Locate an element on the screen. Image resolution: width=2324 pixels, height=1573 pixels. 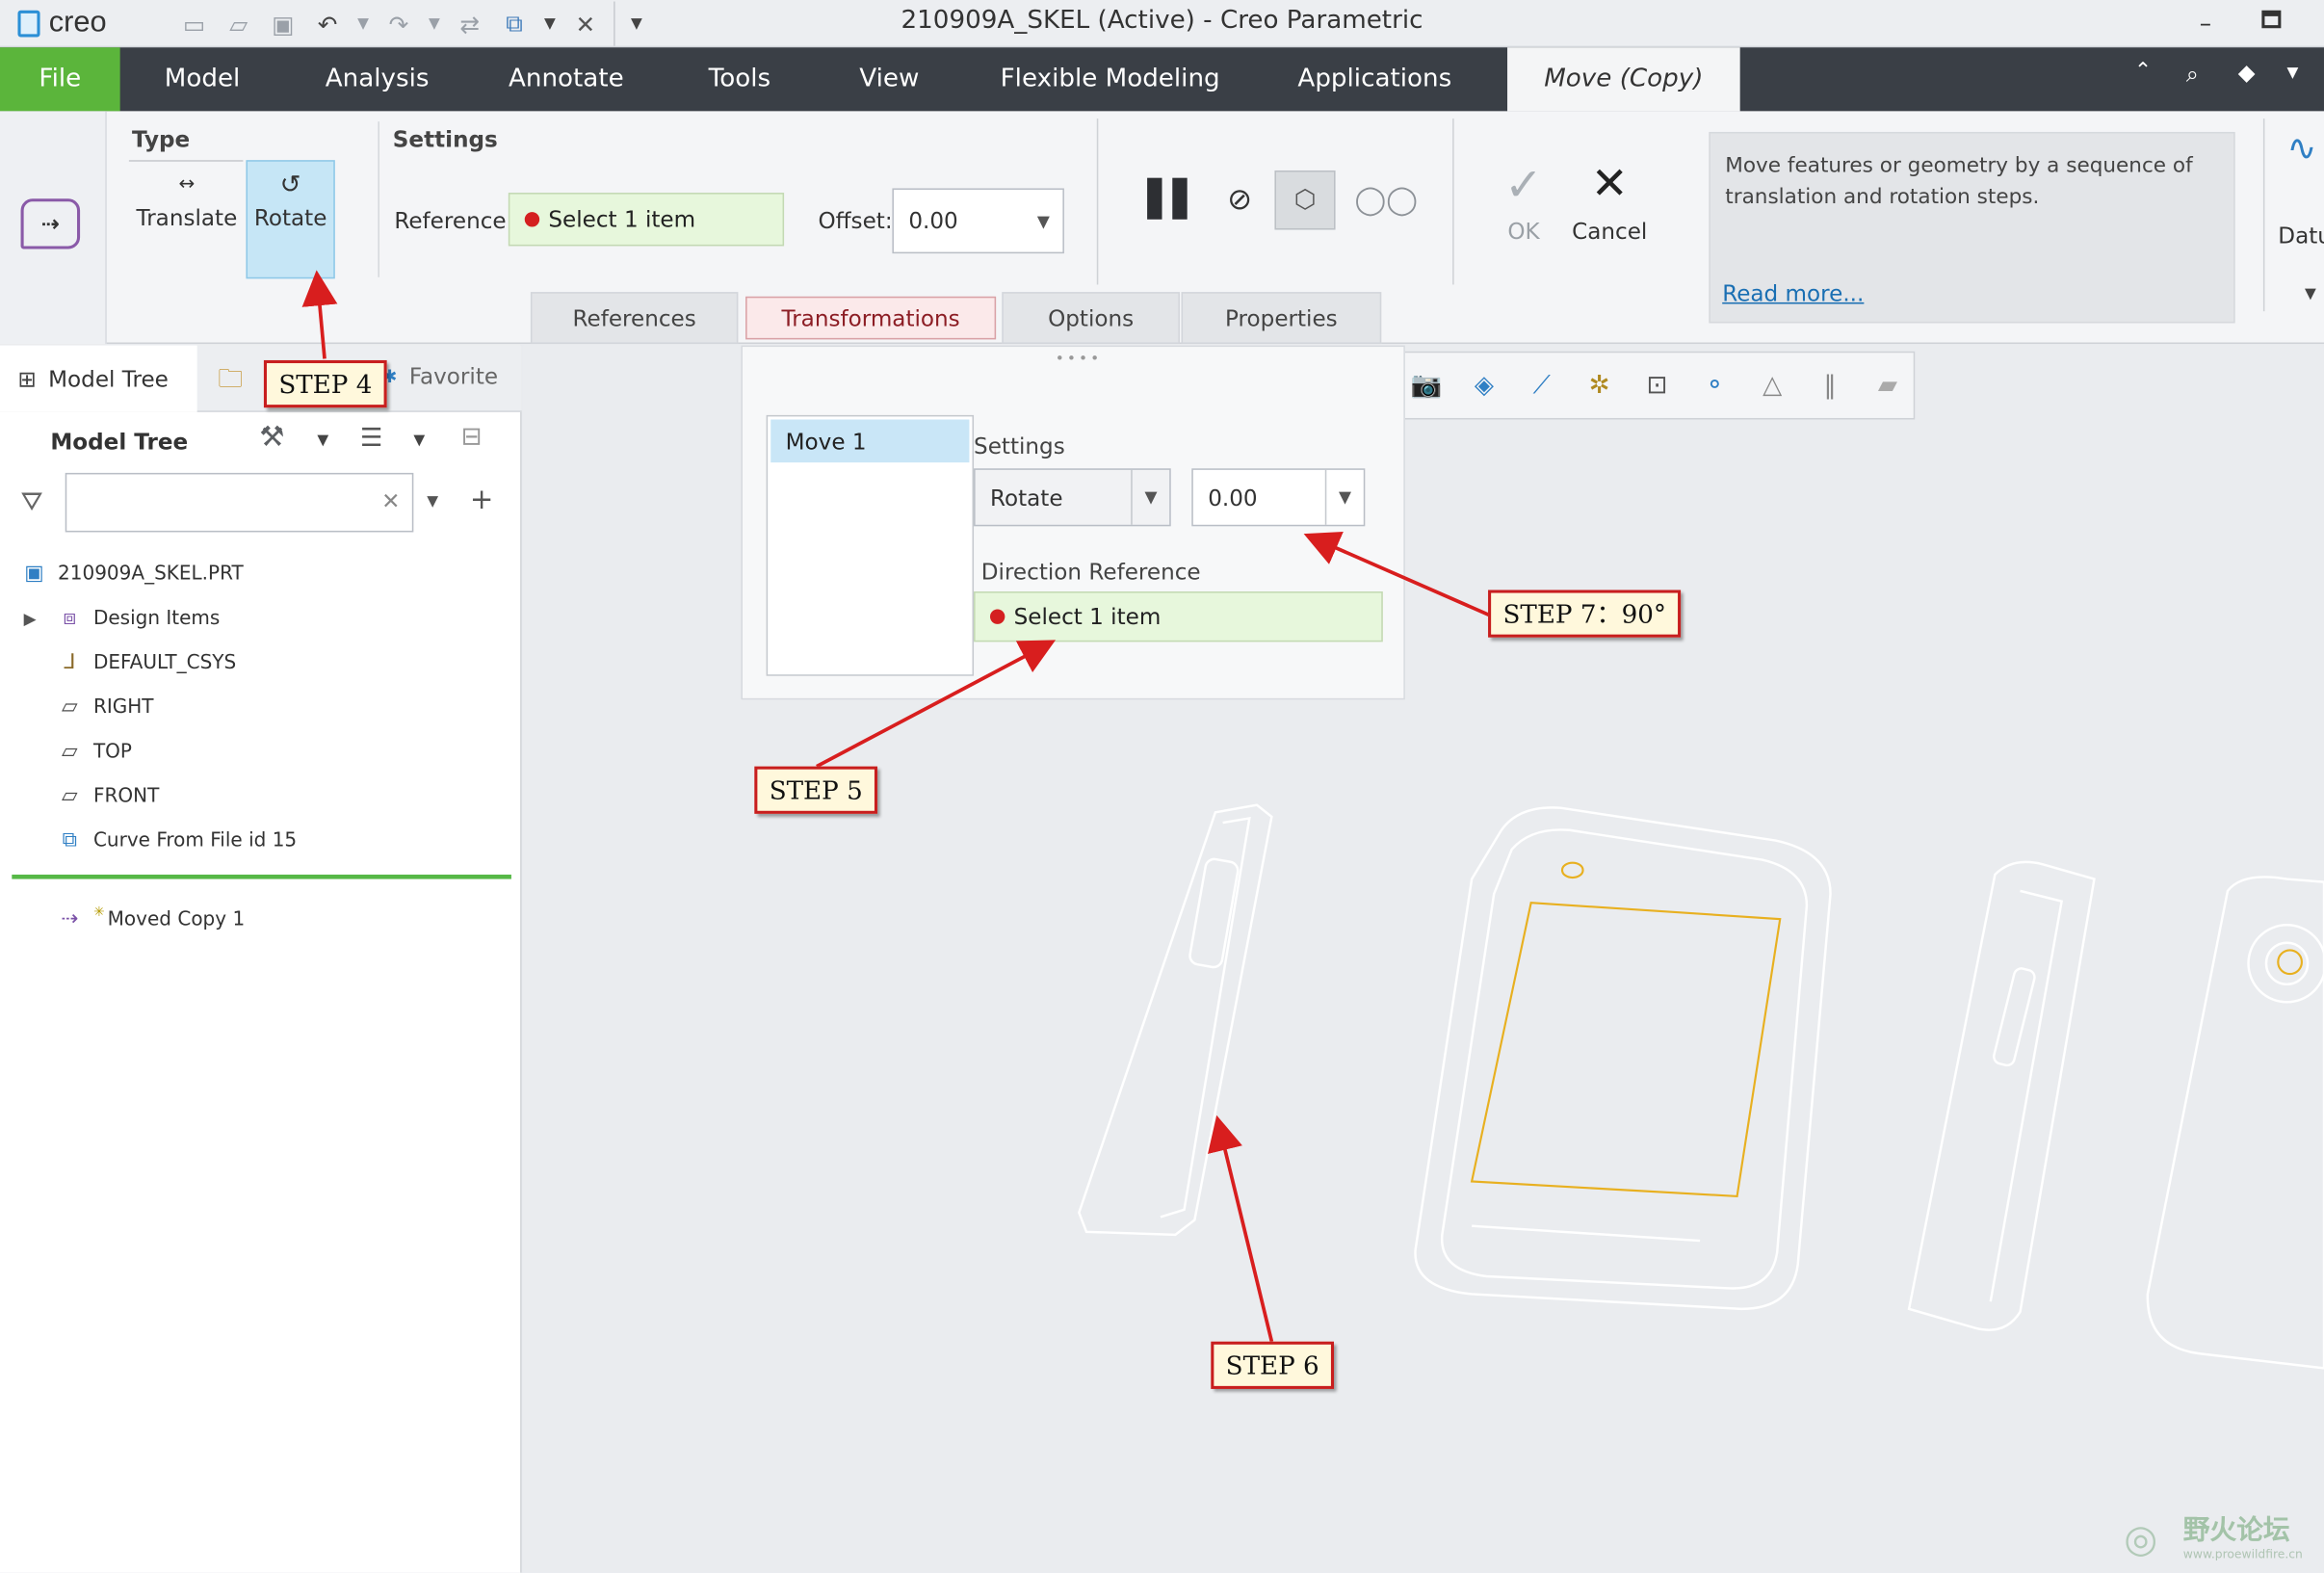
spin-center-icon: ⚬ is located at coordinates (1715, 385).